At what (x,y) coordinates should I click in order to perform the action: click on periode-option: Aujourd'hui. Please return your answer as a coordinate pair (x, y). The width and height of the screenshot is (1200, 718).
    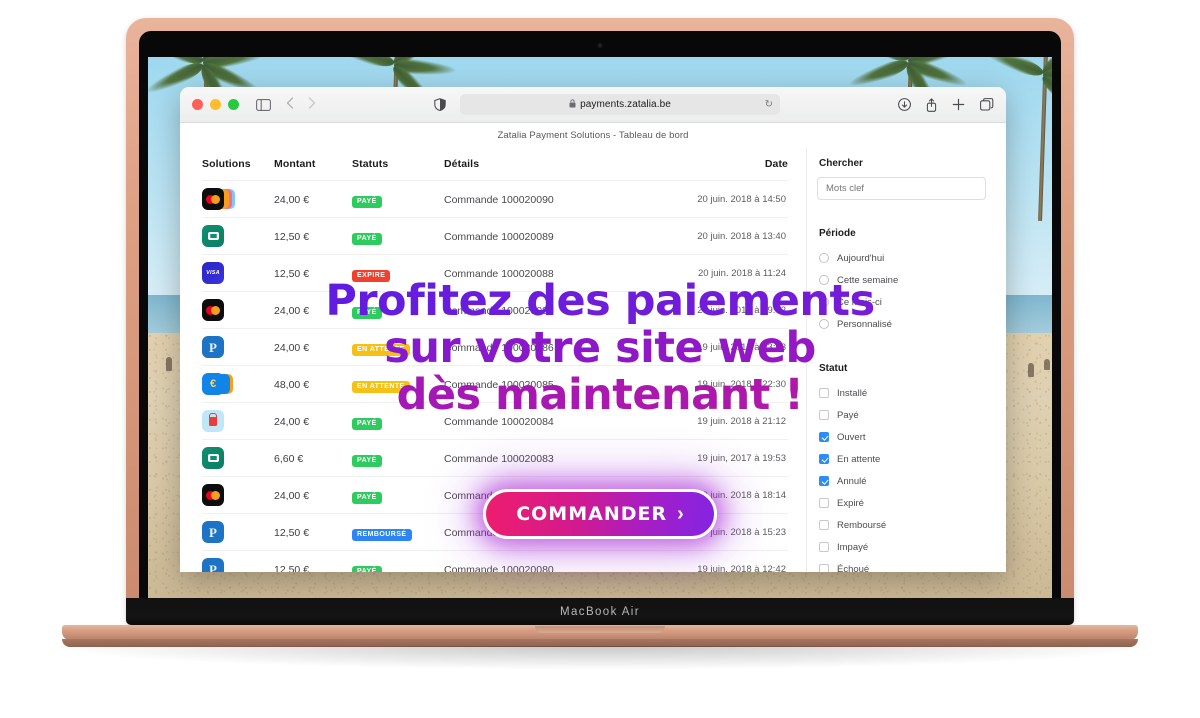
    Looking at the image, I should click on (902, 258).